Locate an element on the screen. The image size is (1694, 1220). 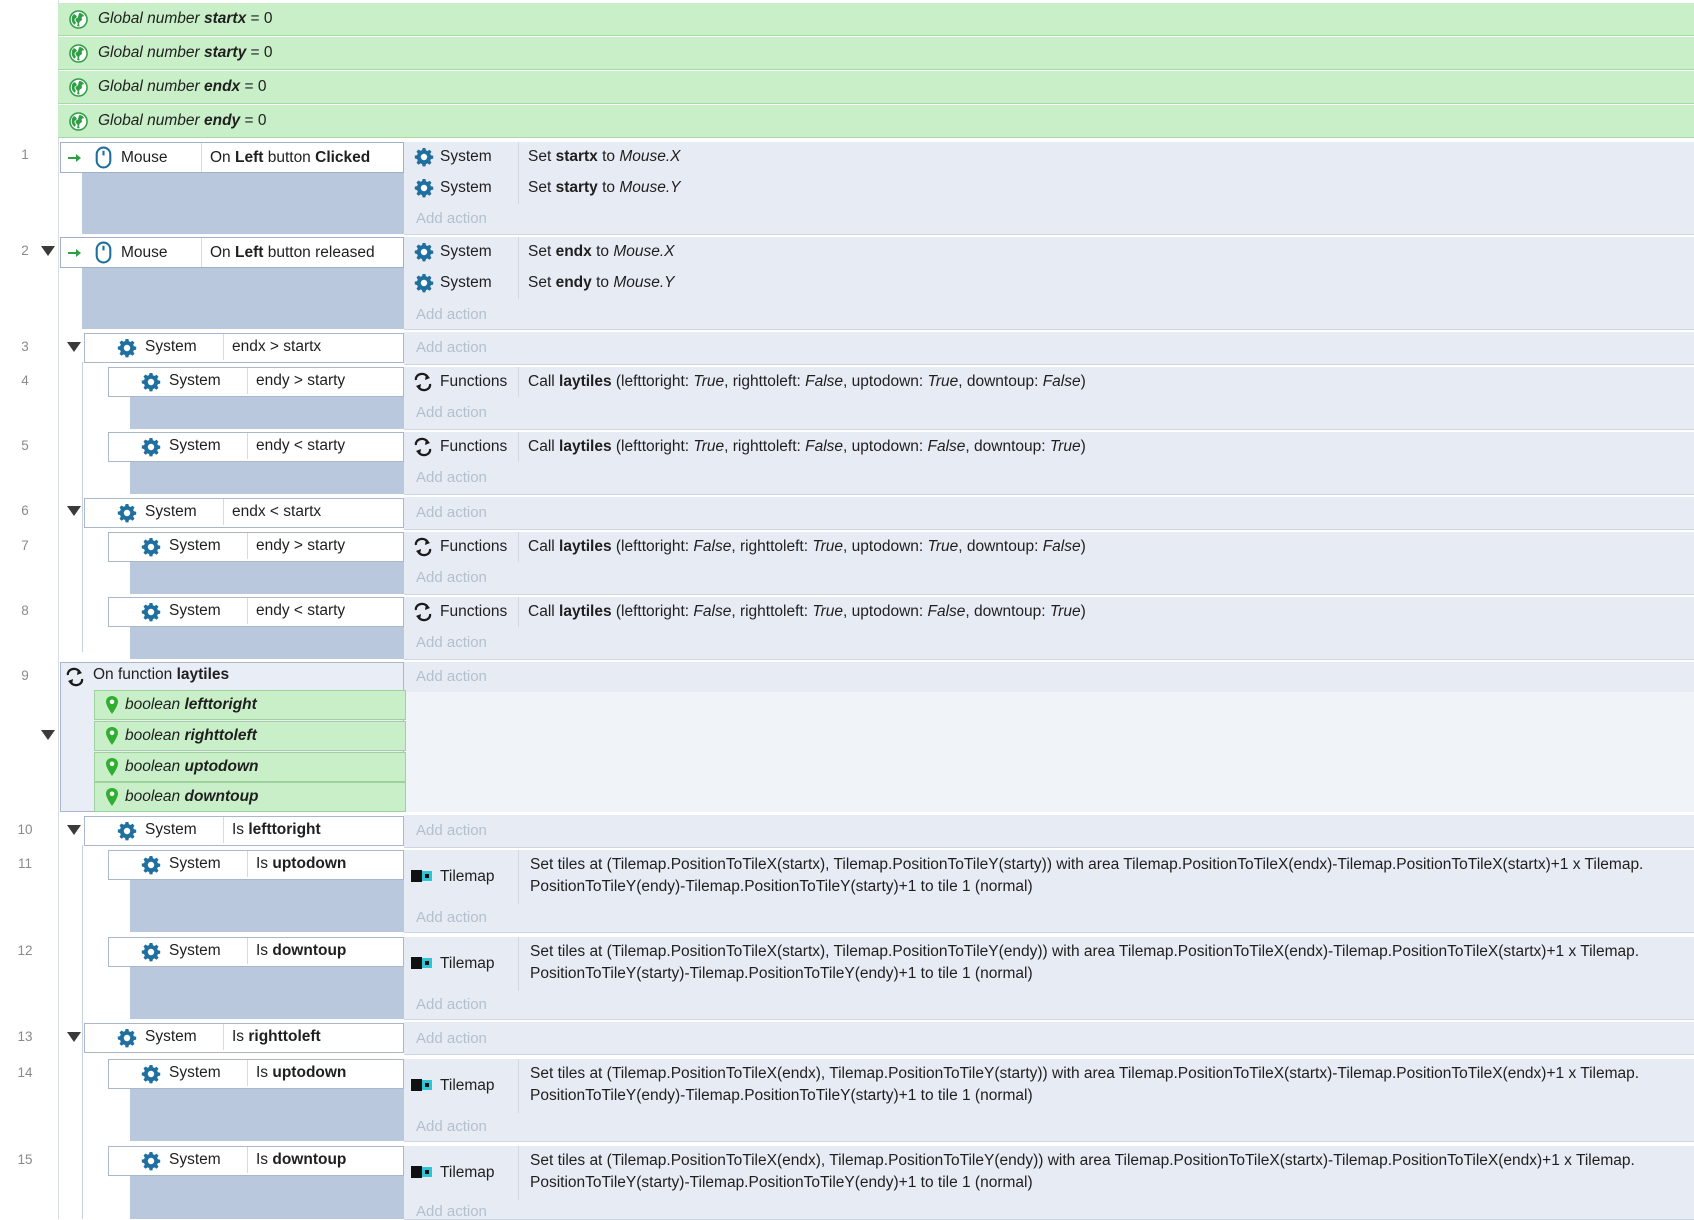
event-3-condition: System endx > startx is located at coordinates (244, 348).